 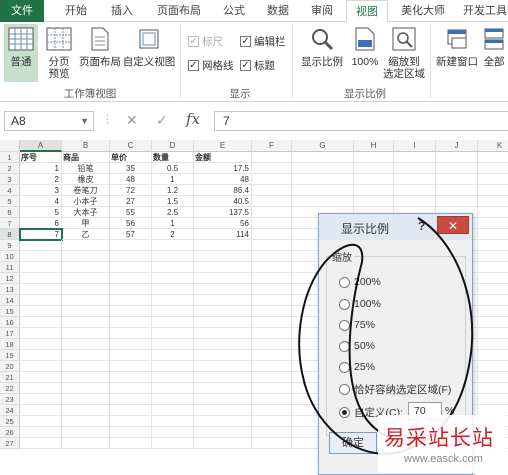 I want to click on cell-a2: 1, so click(x=41, y=168).